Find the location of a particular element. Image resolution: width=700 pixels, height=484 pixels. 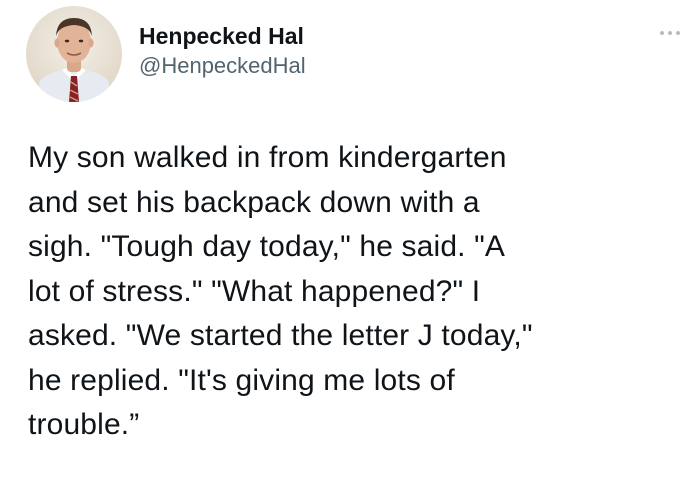

profile-photo-icon is located at coordinates (74, 54).